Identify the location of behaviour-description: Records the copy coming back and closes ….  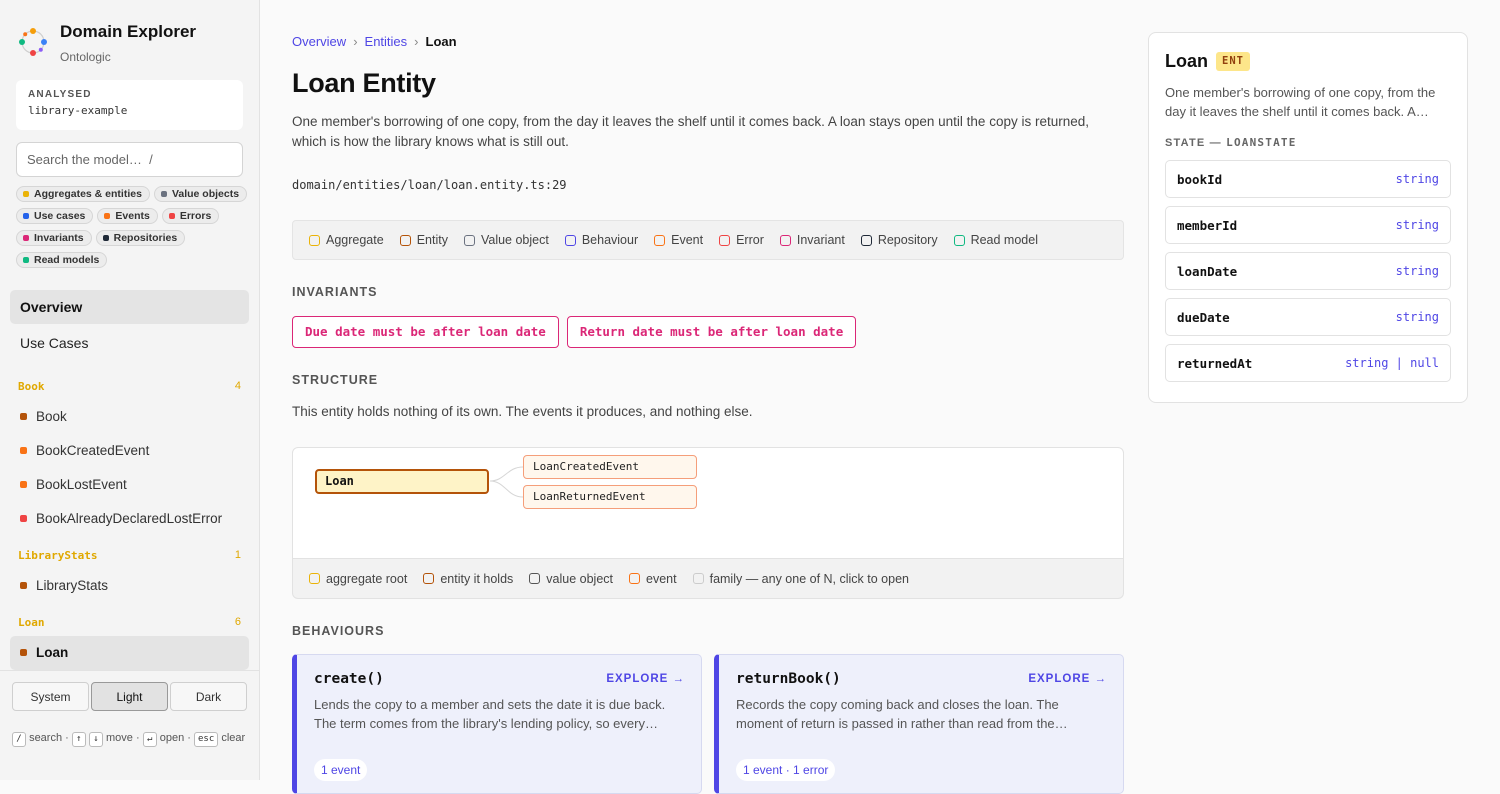
(902, 714).